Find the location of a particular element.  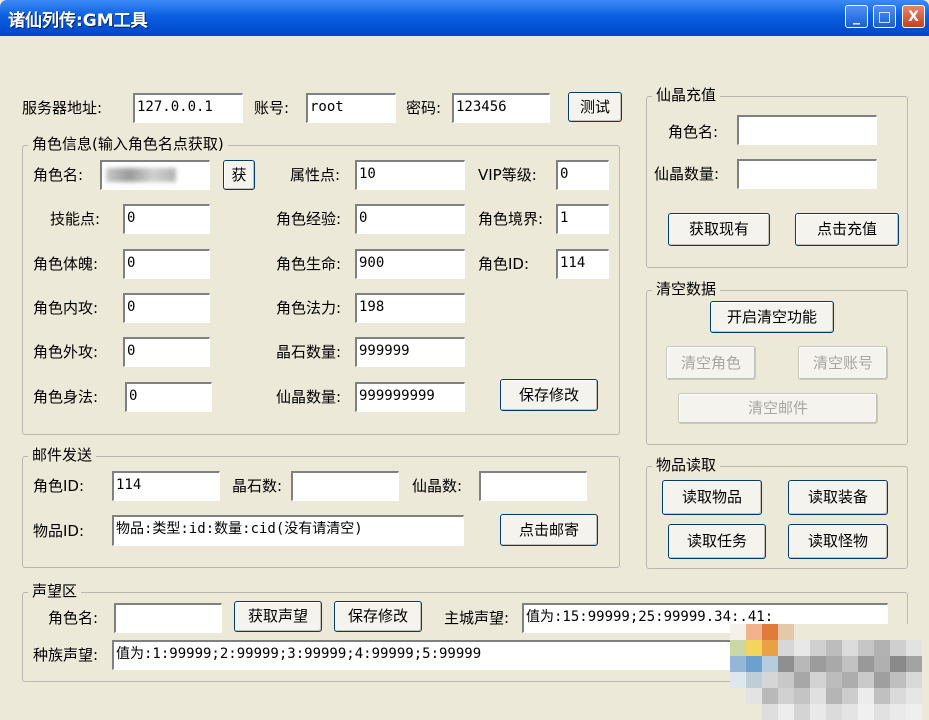

mail-role-id-input: 114 is located at coordinates (166, 486).